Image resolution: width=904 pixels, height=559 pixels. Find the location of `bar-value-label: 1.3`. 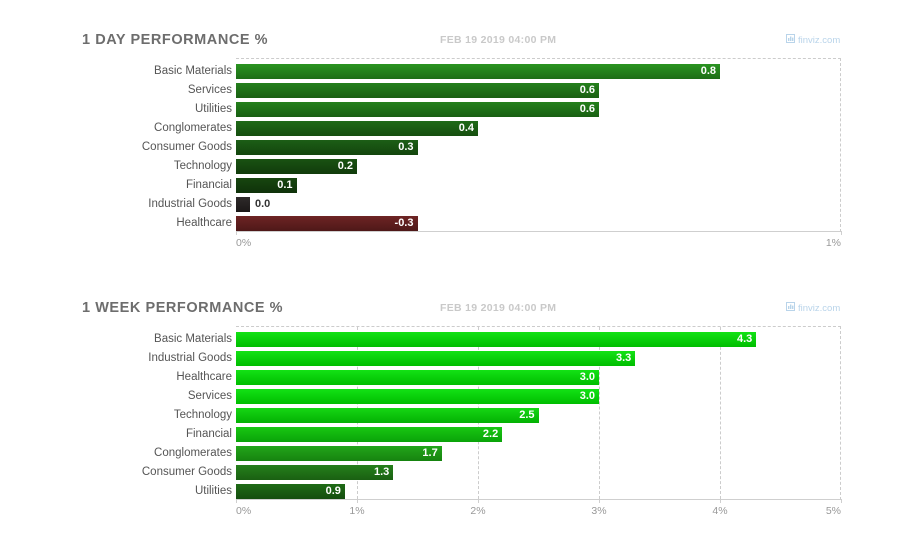

bar-value-label: 1.3 is located at coordinates (382, 472).